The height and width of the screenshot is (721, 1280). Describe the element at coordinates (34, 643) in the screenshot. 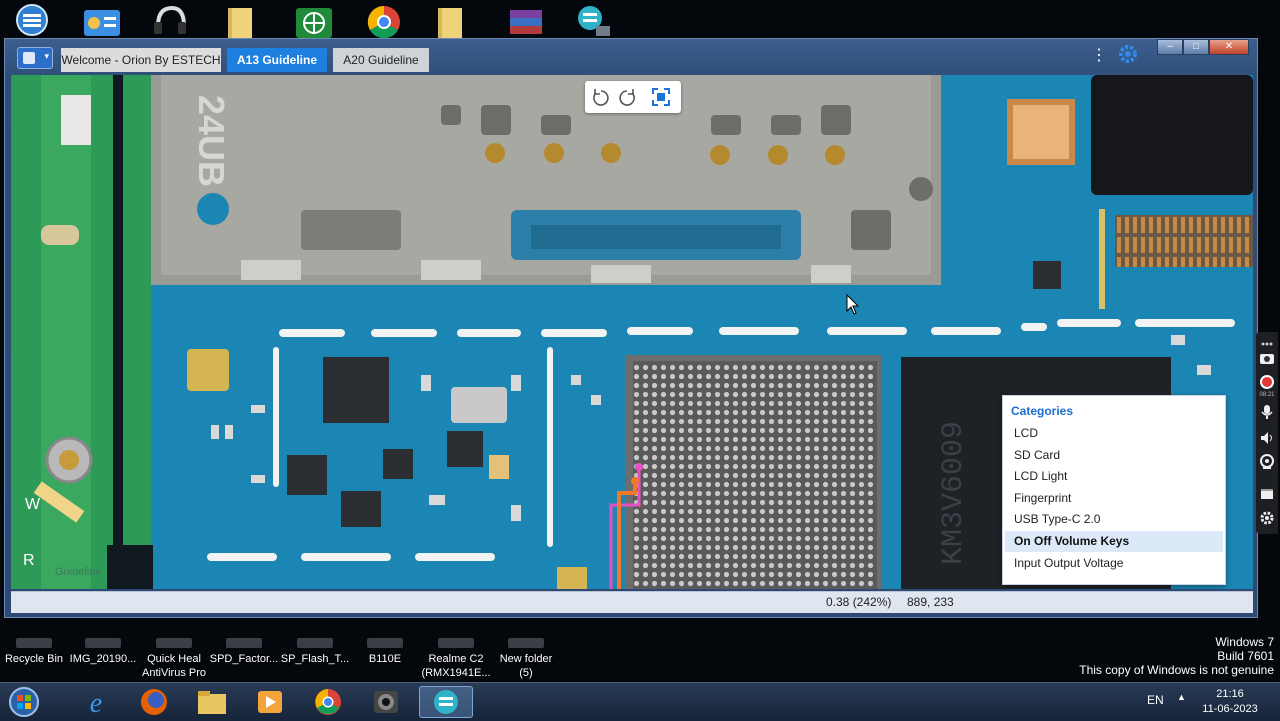

I see `recycle-bin-icon` at that location.